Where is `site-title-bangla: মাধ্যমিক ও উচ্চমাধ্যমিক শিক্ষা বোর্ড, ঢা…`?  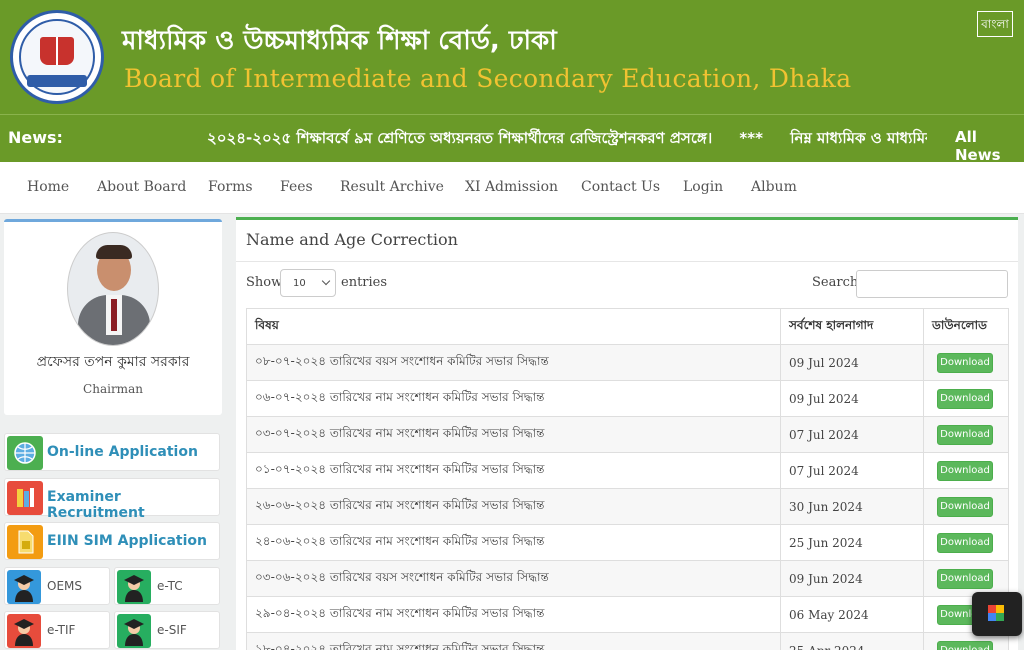
site-title-bangla: মাধ্যমিক ও উচ্চমাধ্যমিক শিক্ষা বোর্ড, ঢা… is located at coordinates (339, 41).